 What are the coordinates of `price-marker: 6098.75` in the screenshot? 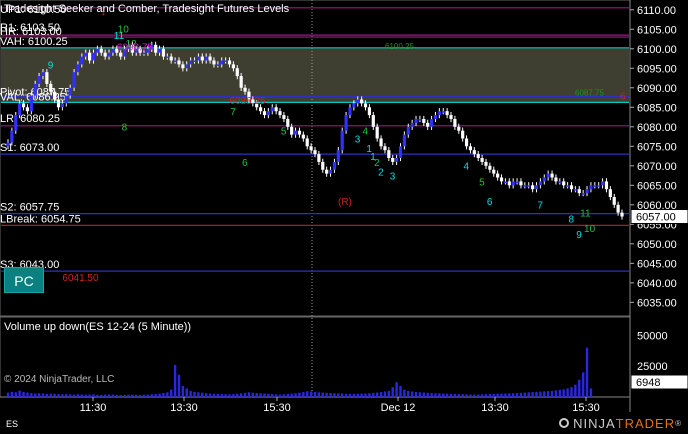 It's located at (135, 47).